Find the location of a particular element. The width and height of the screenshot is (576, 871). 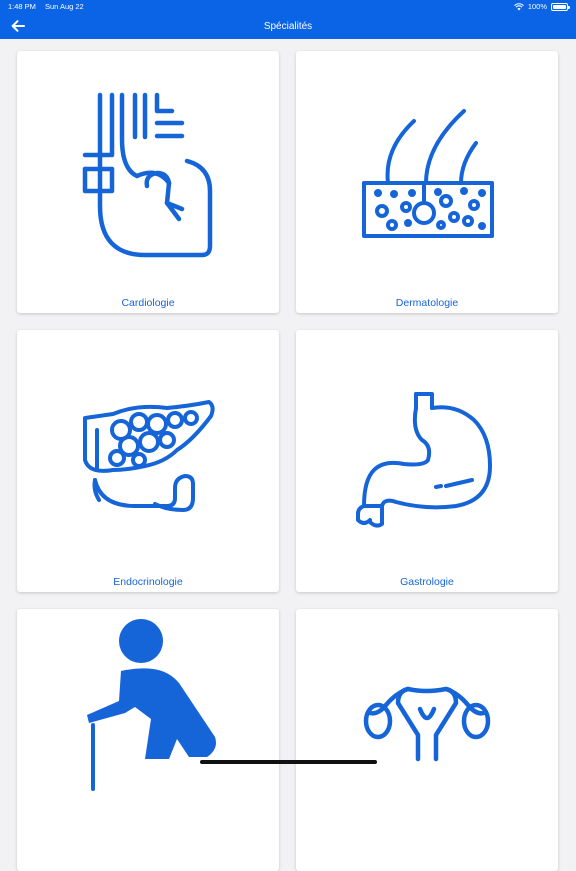

back-button is located at coordinates (18, 26).